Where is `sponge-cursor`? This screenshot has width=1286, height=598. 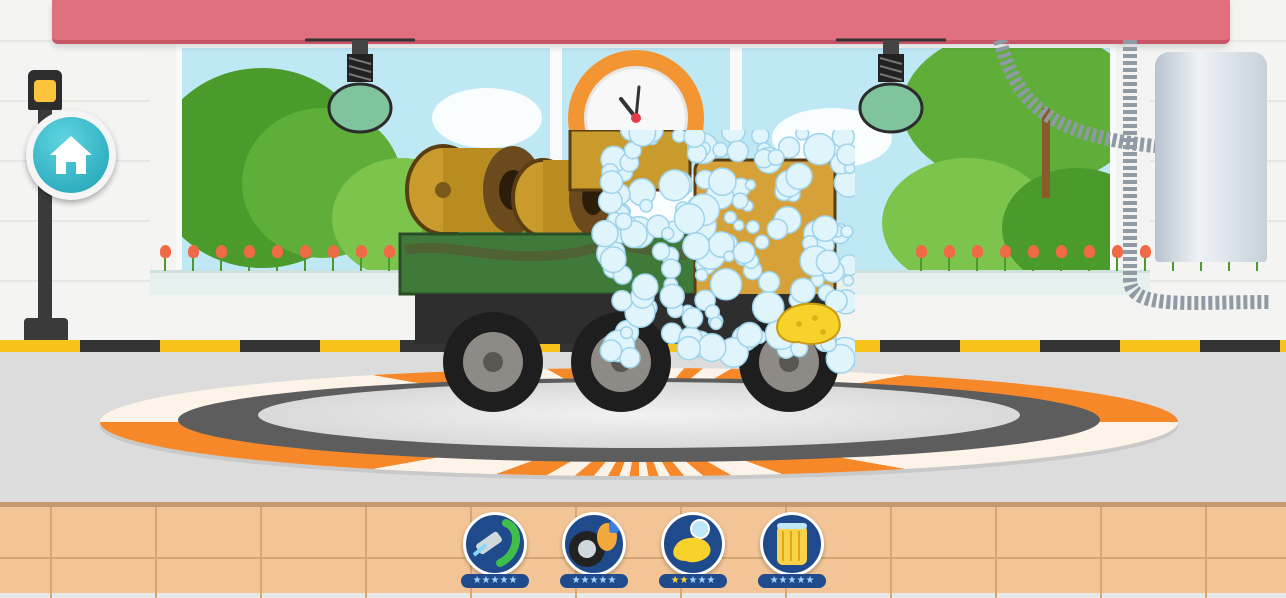
sponge-cursor is located at coordinates (808, 323).